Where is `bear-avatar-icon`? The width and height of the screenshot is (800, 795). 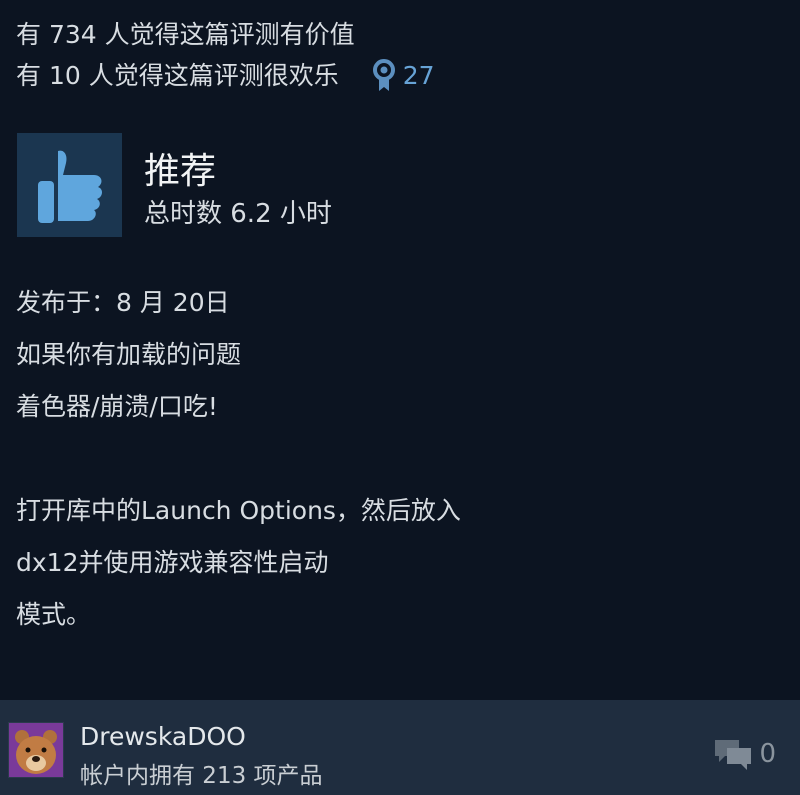
bear-avatar-icon is located at coordinates (36, 750).